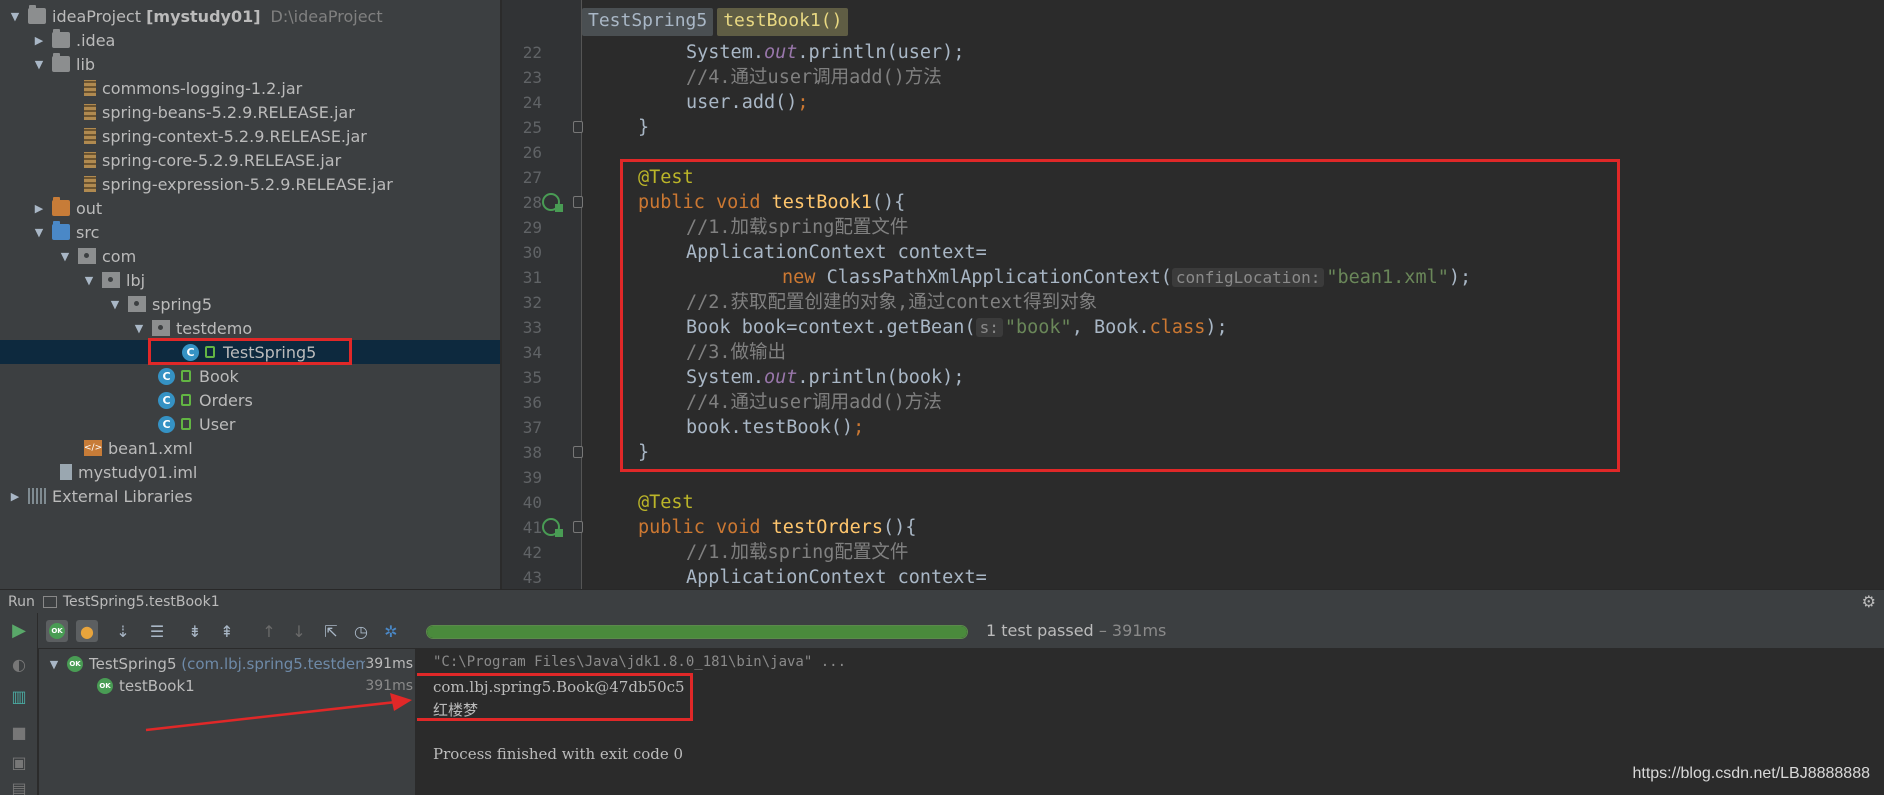  Describe the element at coordinates (222, 160) in the screenshot. I see `tree-item-label: spring-core-5.2.9.RELEASE.jar` at that location.